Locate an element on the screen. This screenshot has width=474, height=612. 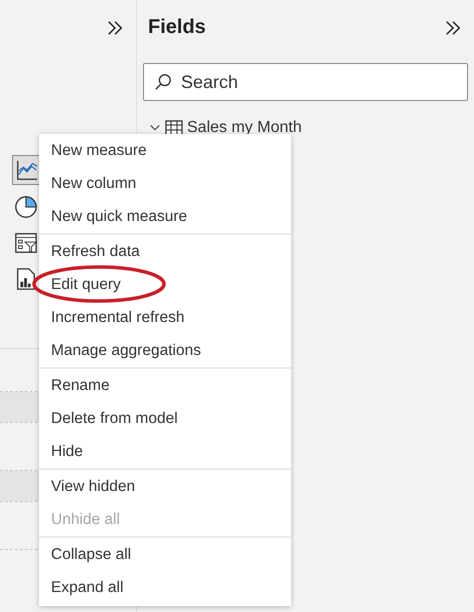
menu-item: View hidden is located at coordinates (165, 486).